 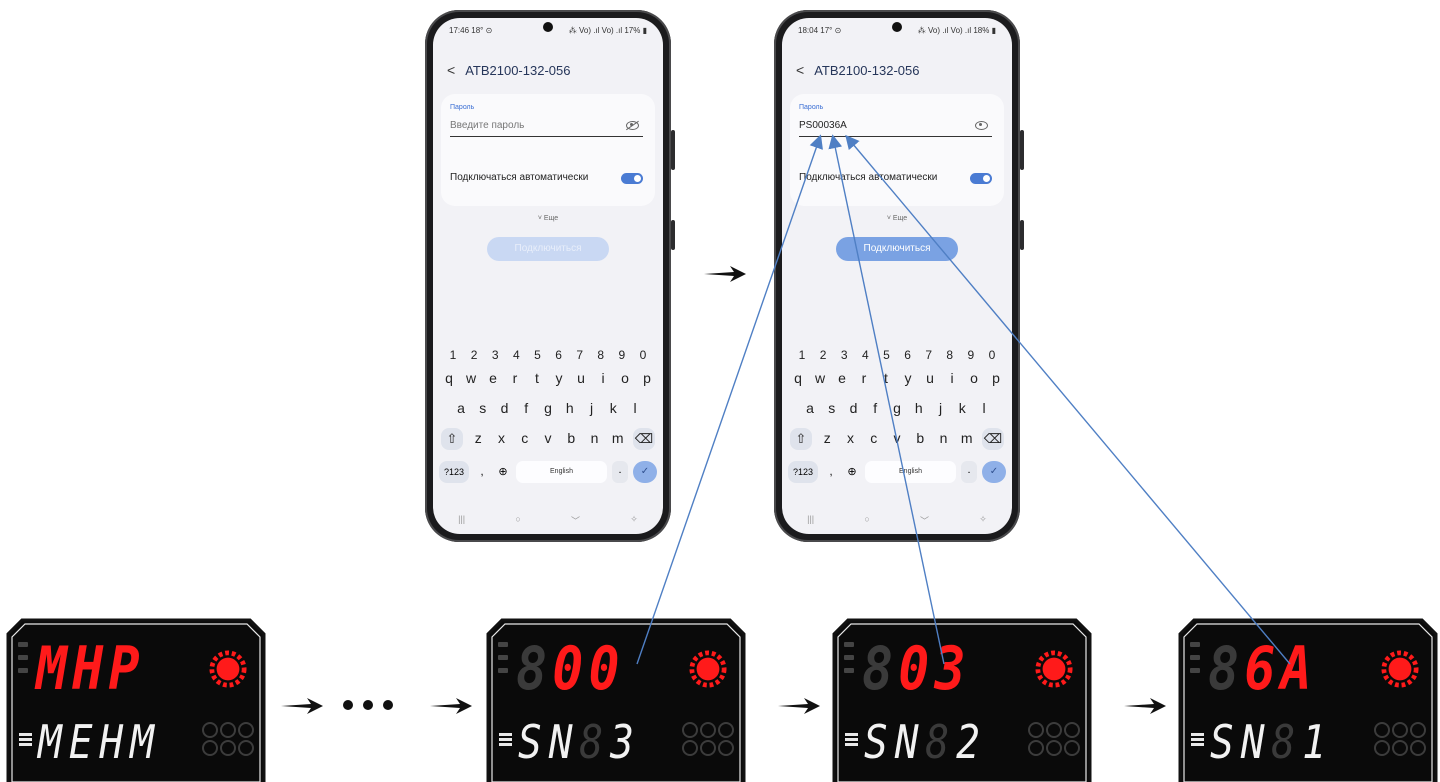 I want to click on password-input: PS00036A, so click(x=895, y=127).